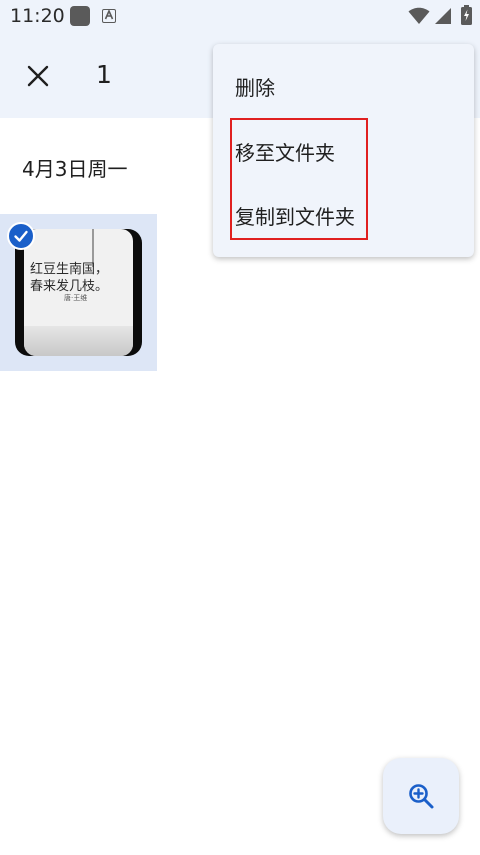 This screenshot has height=855, width=480. What do you see at coordinates (69, 286) in the screenshot?
I see `poem-line-2: 春来发几枝。` at bounding box center [69, 286].